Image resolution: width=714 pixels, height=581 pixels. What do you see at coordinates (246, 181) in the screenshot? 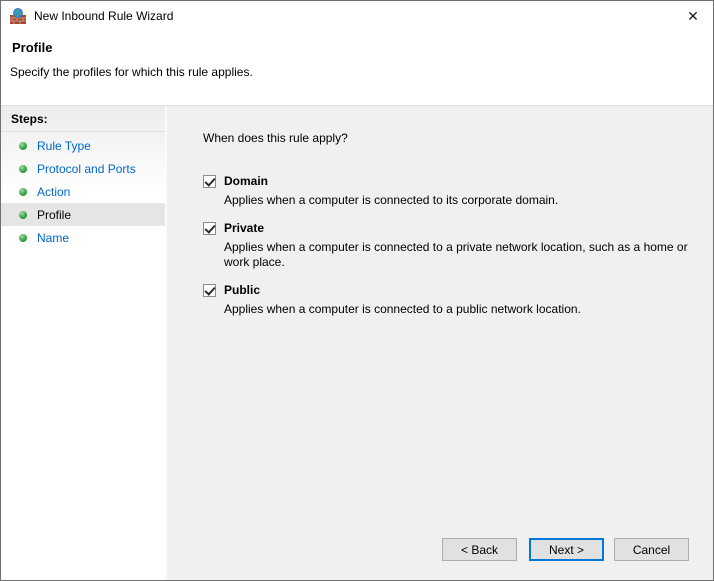
I see `profile-label: Domain` at bounding box center [246, 181].